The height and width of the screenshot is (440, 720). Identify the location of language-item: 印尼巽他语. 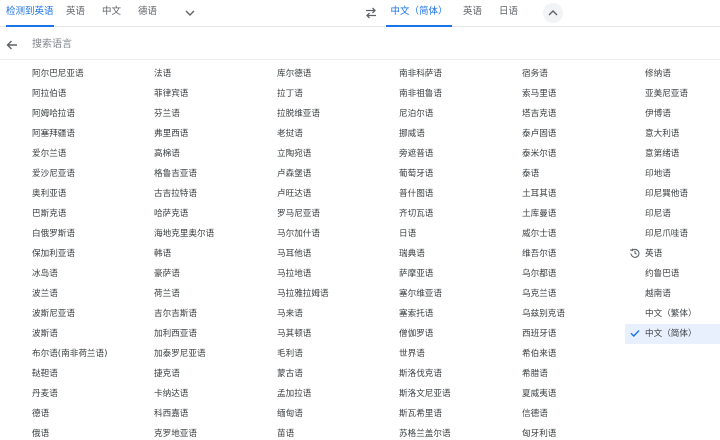
(682, 194).